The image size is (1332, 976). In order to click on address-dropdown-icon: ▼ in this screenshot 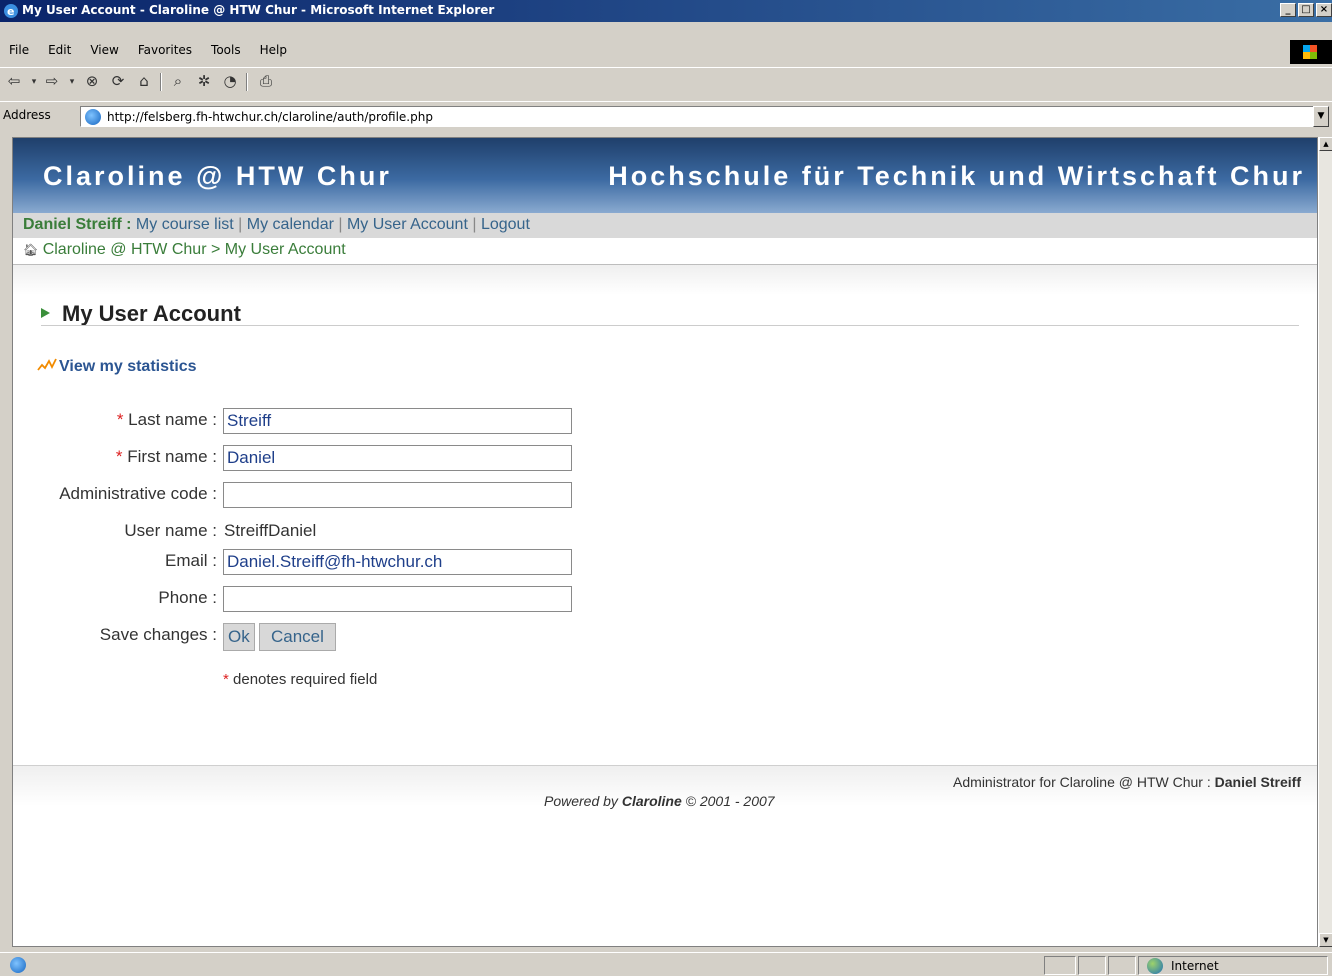, I will do `click(1321, 116)`.